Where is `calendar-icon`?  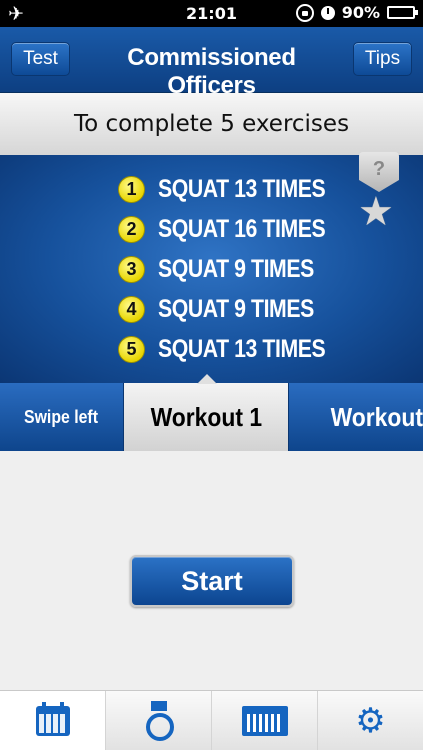 calendar-icon is located at coordinates (52, 718).